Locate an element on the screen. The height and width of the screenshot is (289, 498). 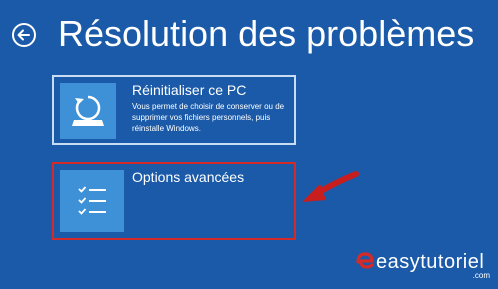
checklist-icon is located at coordinates (92, 201).